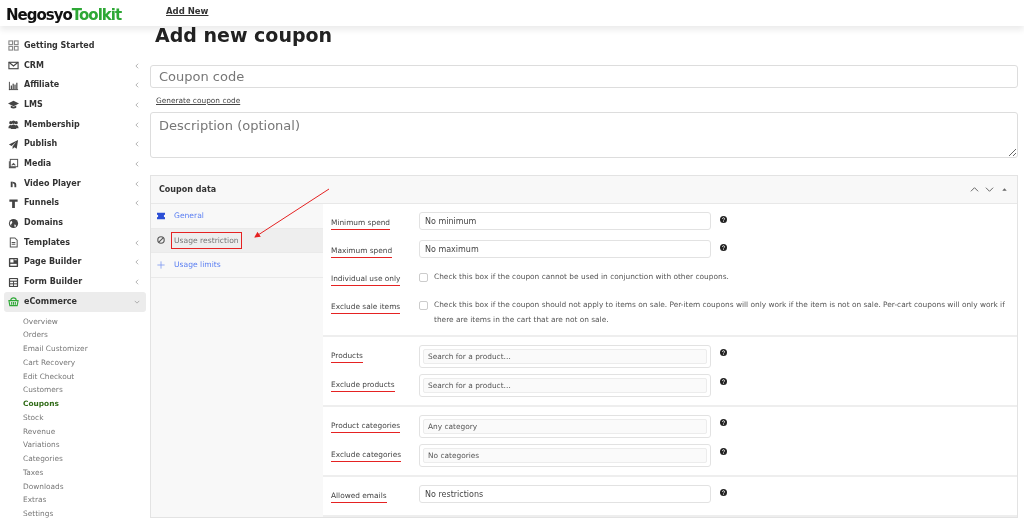 This screenshot has width=1024, height=525. What do you see at coordinates (75, 105) in the screenshot?
I see `sidebar-item: LMS` at bounding box center [75, 105].